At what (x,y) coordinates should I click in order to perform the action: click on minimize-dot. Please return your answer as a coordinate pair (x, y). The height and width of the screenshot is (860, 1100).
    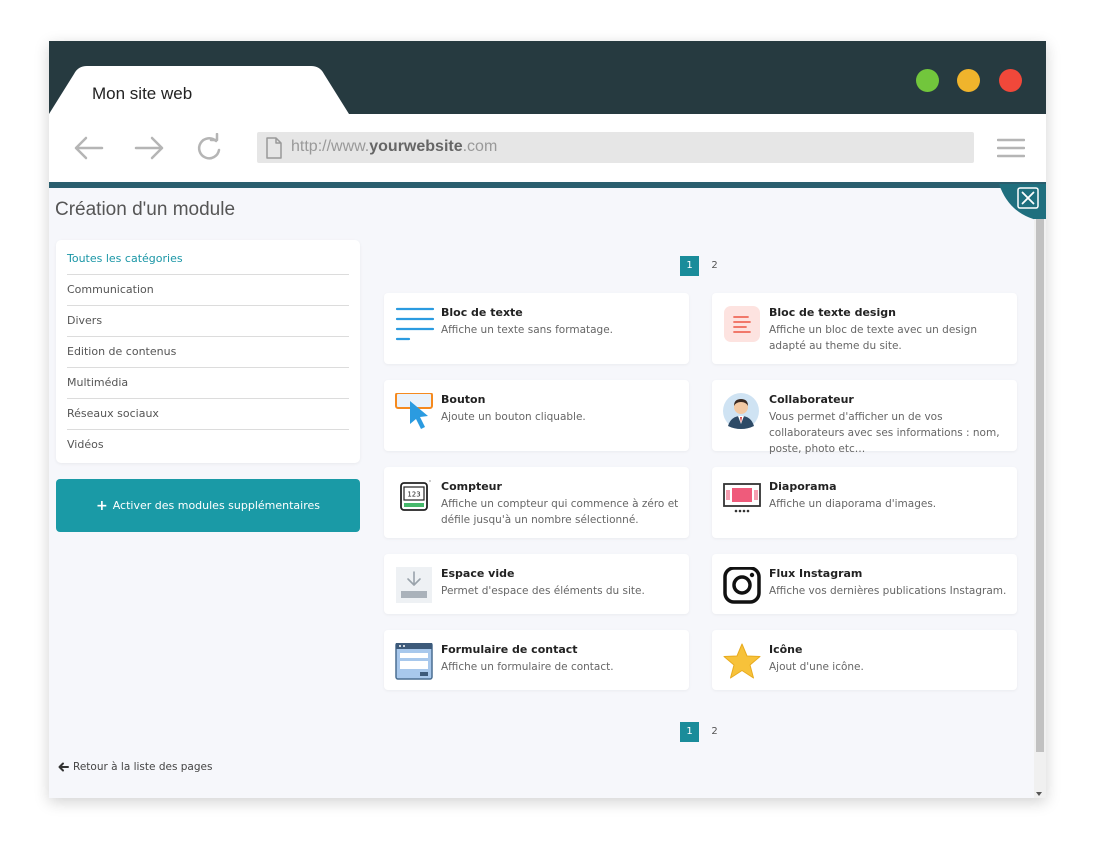
    Looking at the image, I should click on (968, 80).